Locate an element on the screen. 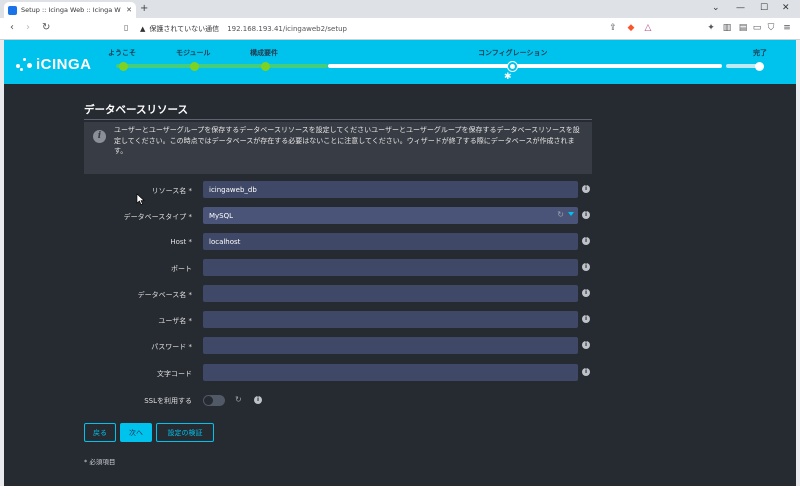 This screenshot has width=800, height=486. warning-triangle-icon: ▲ is located at coordinates (143, 29).